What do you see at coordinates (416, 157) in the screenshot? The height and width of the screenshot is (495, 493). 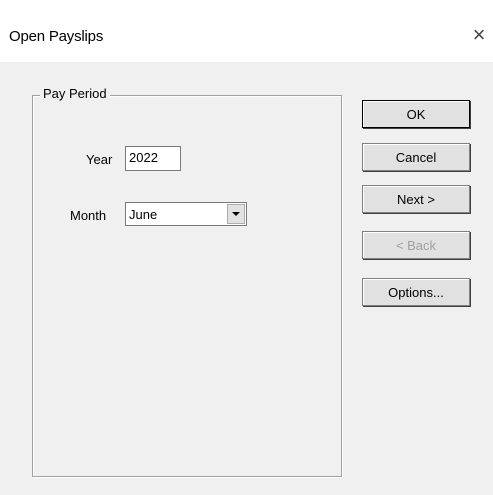 I see `cancel-button: Cancel` at bounding box center [416, 157].